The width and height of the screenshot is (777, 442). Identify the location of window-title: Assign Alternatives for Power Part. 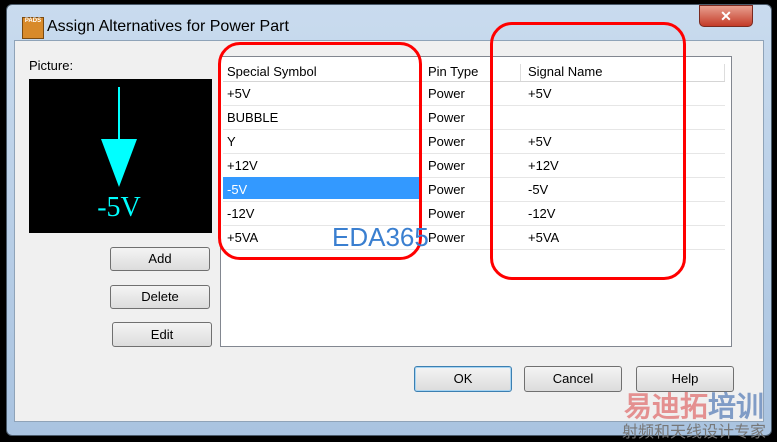
(168, 26).